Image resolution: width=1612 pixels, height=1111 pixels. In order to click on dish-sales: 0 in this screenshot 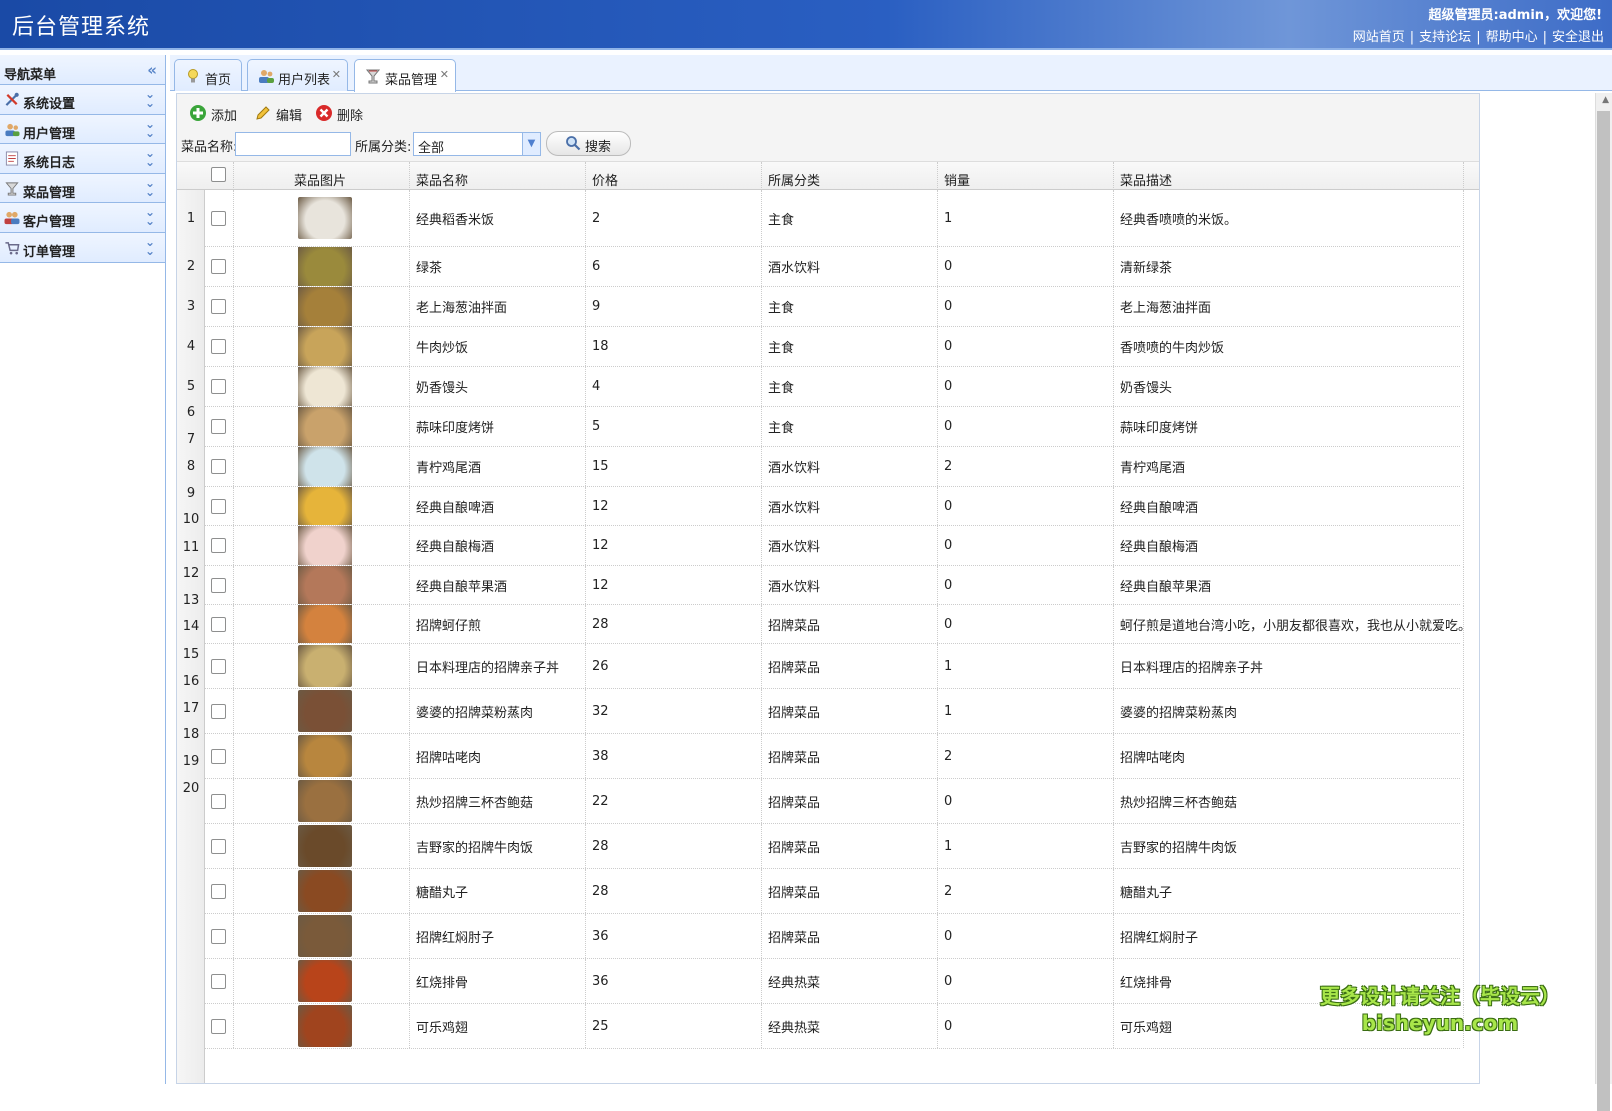, I will do `click(1026, 266)`.